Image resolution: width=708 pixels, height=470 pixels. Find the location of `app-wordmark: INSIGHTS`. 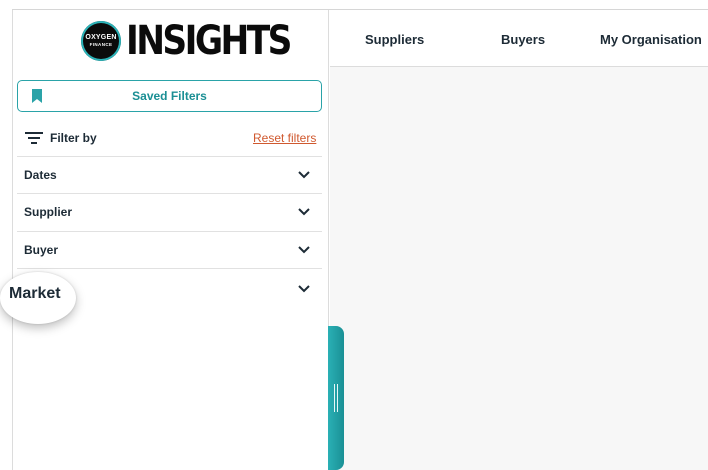

app-wordmark: INSIGHTS is located at coordinates (209, 41).